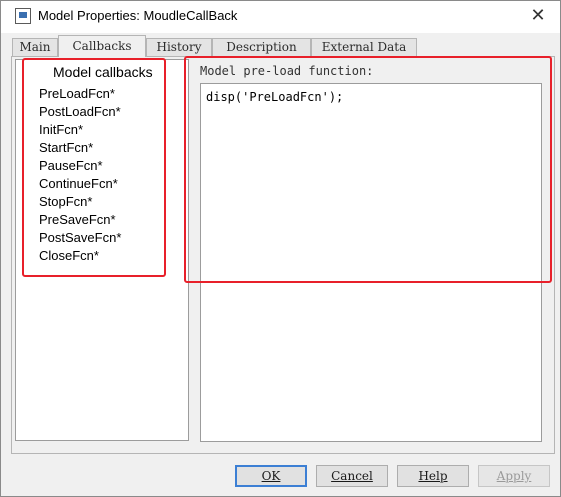 This screenshot has width=561, height=497. I want to click on function-editor-label: Model pre-load function:, so click(287, 71).